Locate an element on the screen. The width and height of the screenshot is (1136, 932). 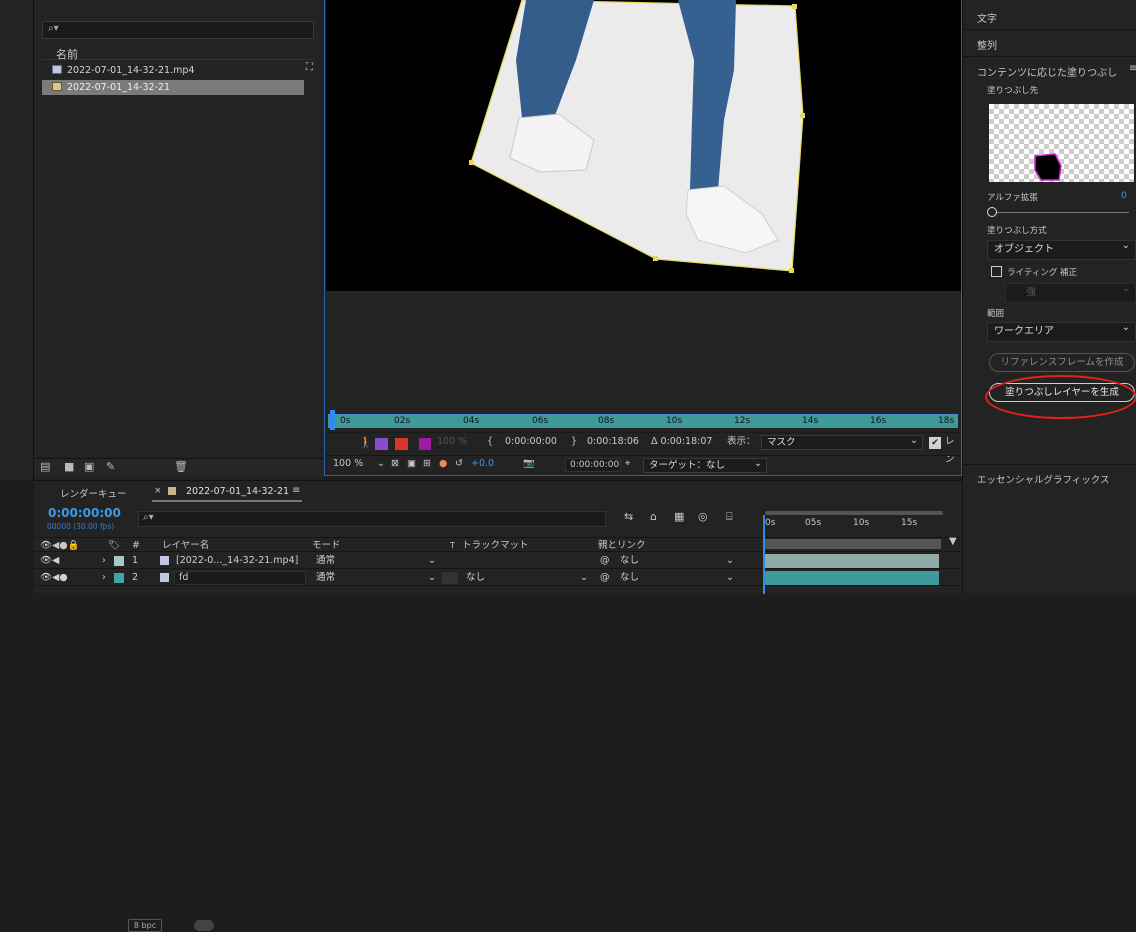
person-walk-icon: 🚶 is located at coordinates (366, 442).